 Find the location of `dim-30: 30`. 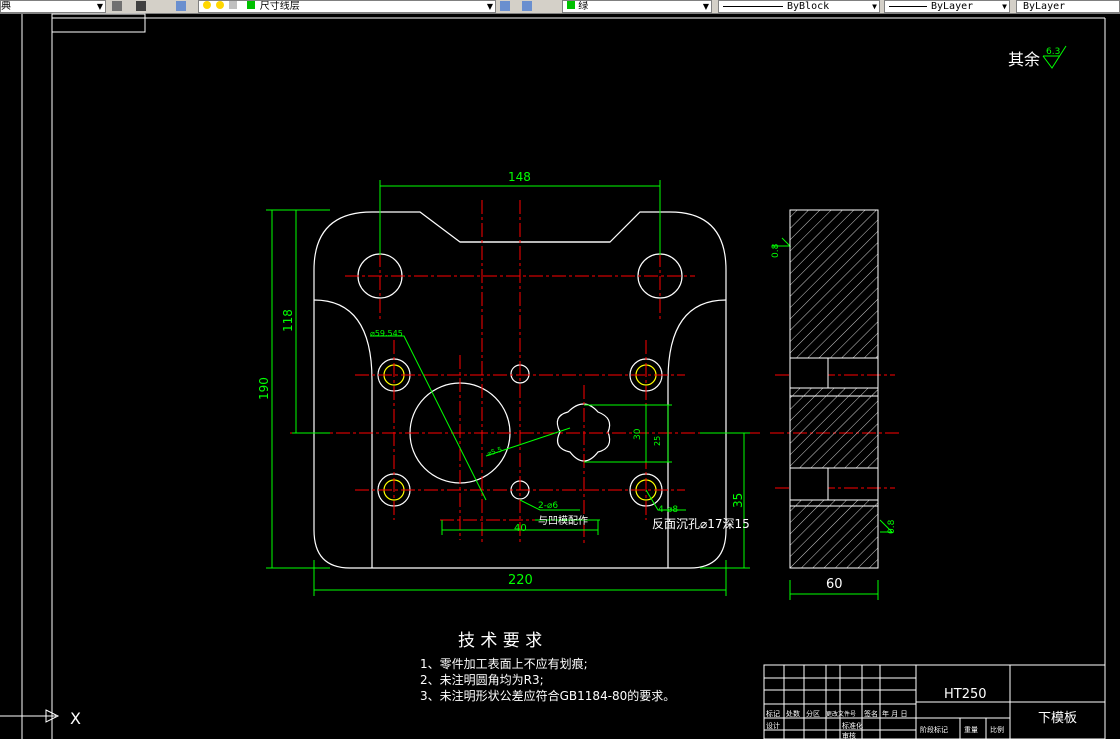

dim-30: 30 is located at coordinates (638, 434).